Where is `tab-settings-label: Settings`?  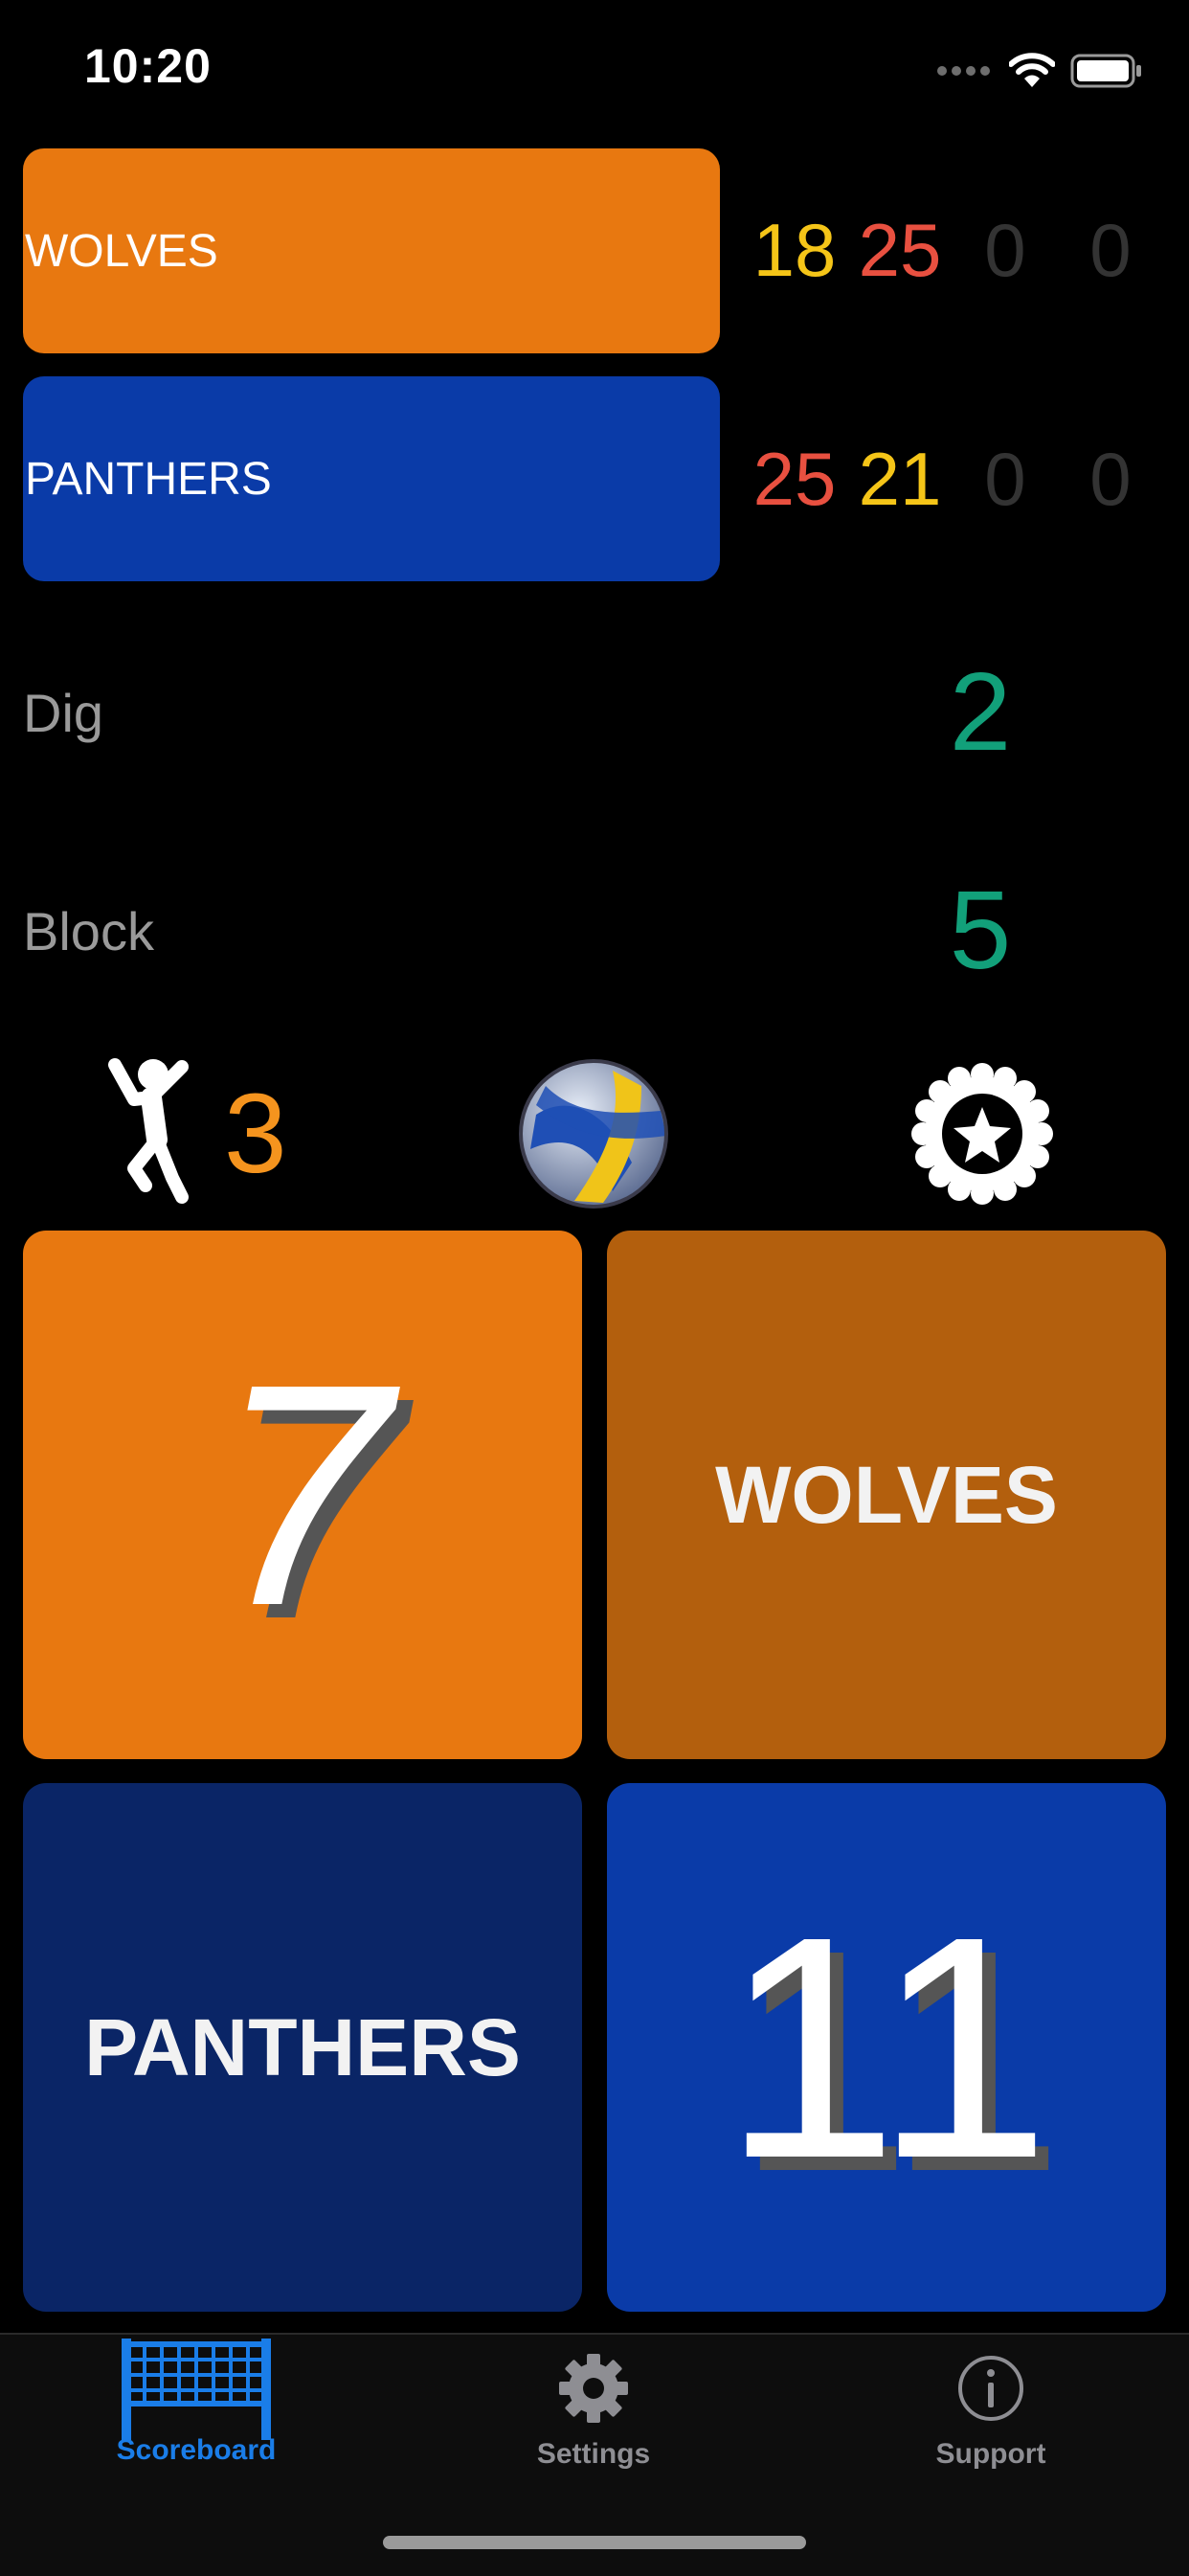 tab-settings-label: Settings is located at coordinates (593, 2454).